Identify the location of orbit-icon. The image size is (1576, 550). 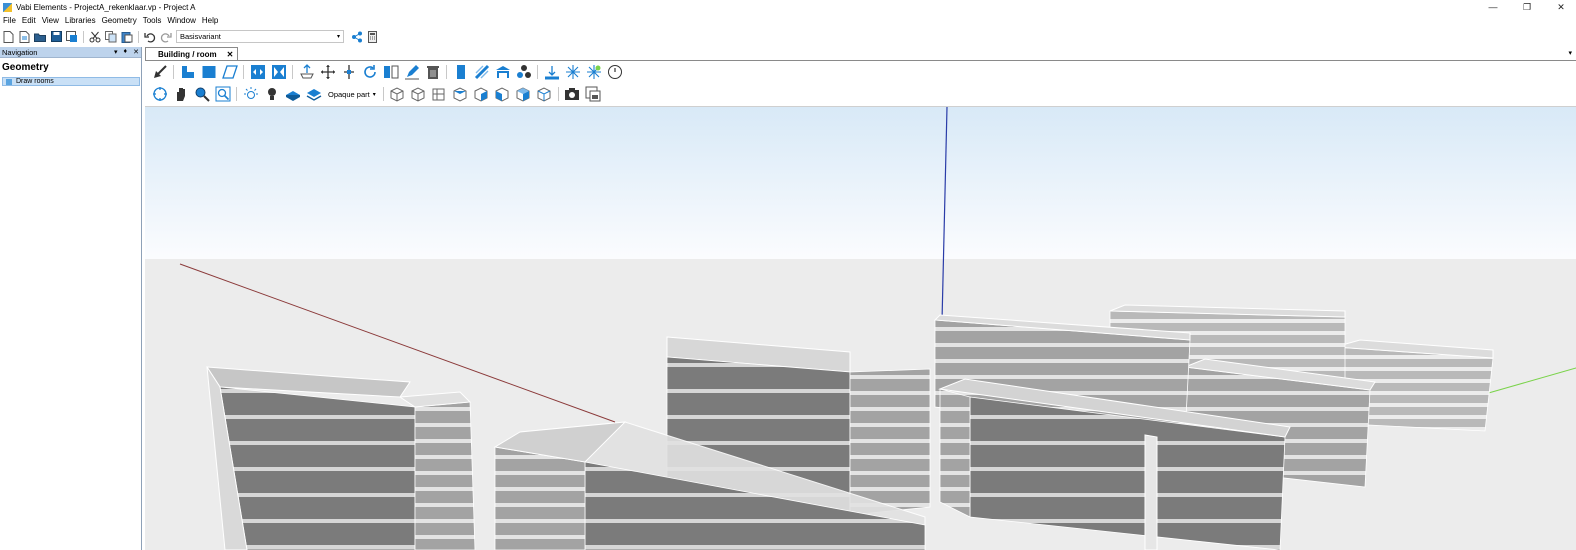
(159, 94).